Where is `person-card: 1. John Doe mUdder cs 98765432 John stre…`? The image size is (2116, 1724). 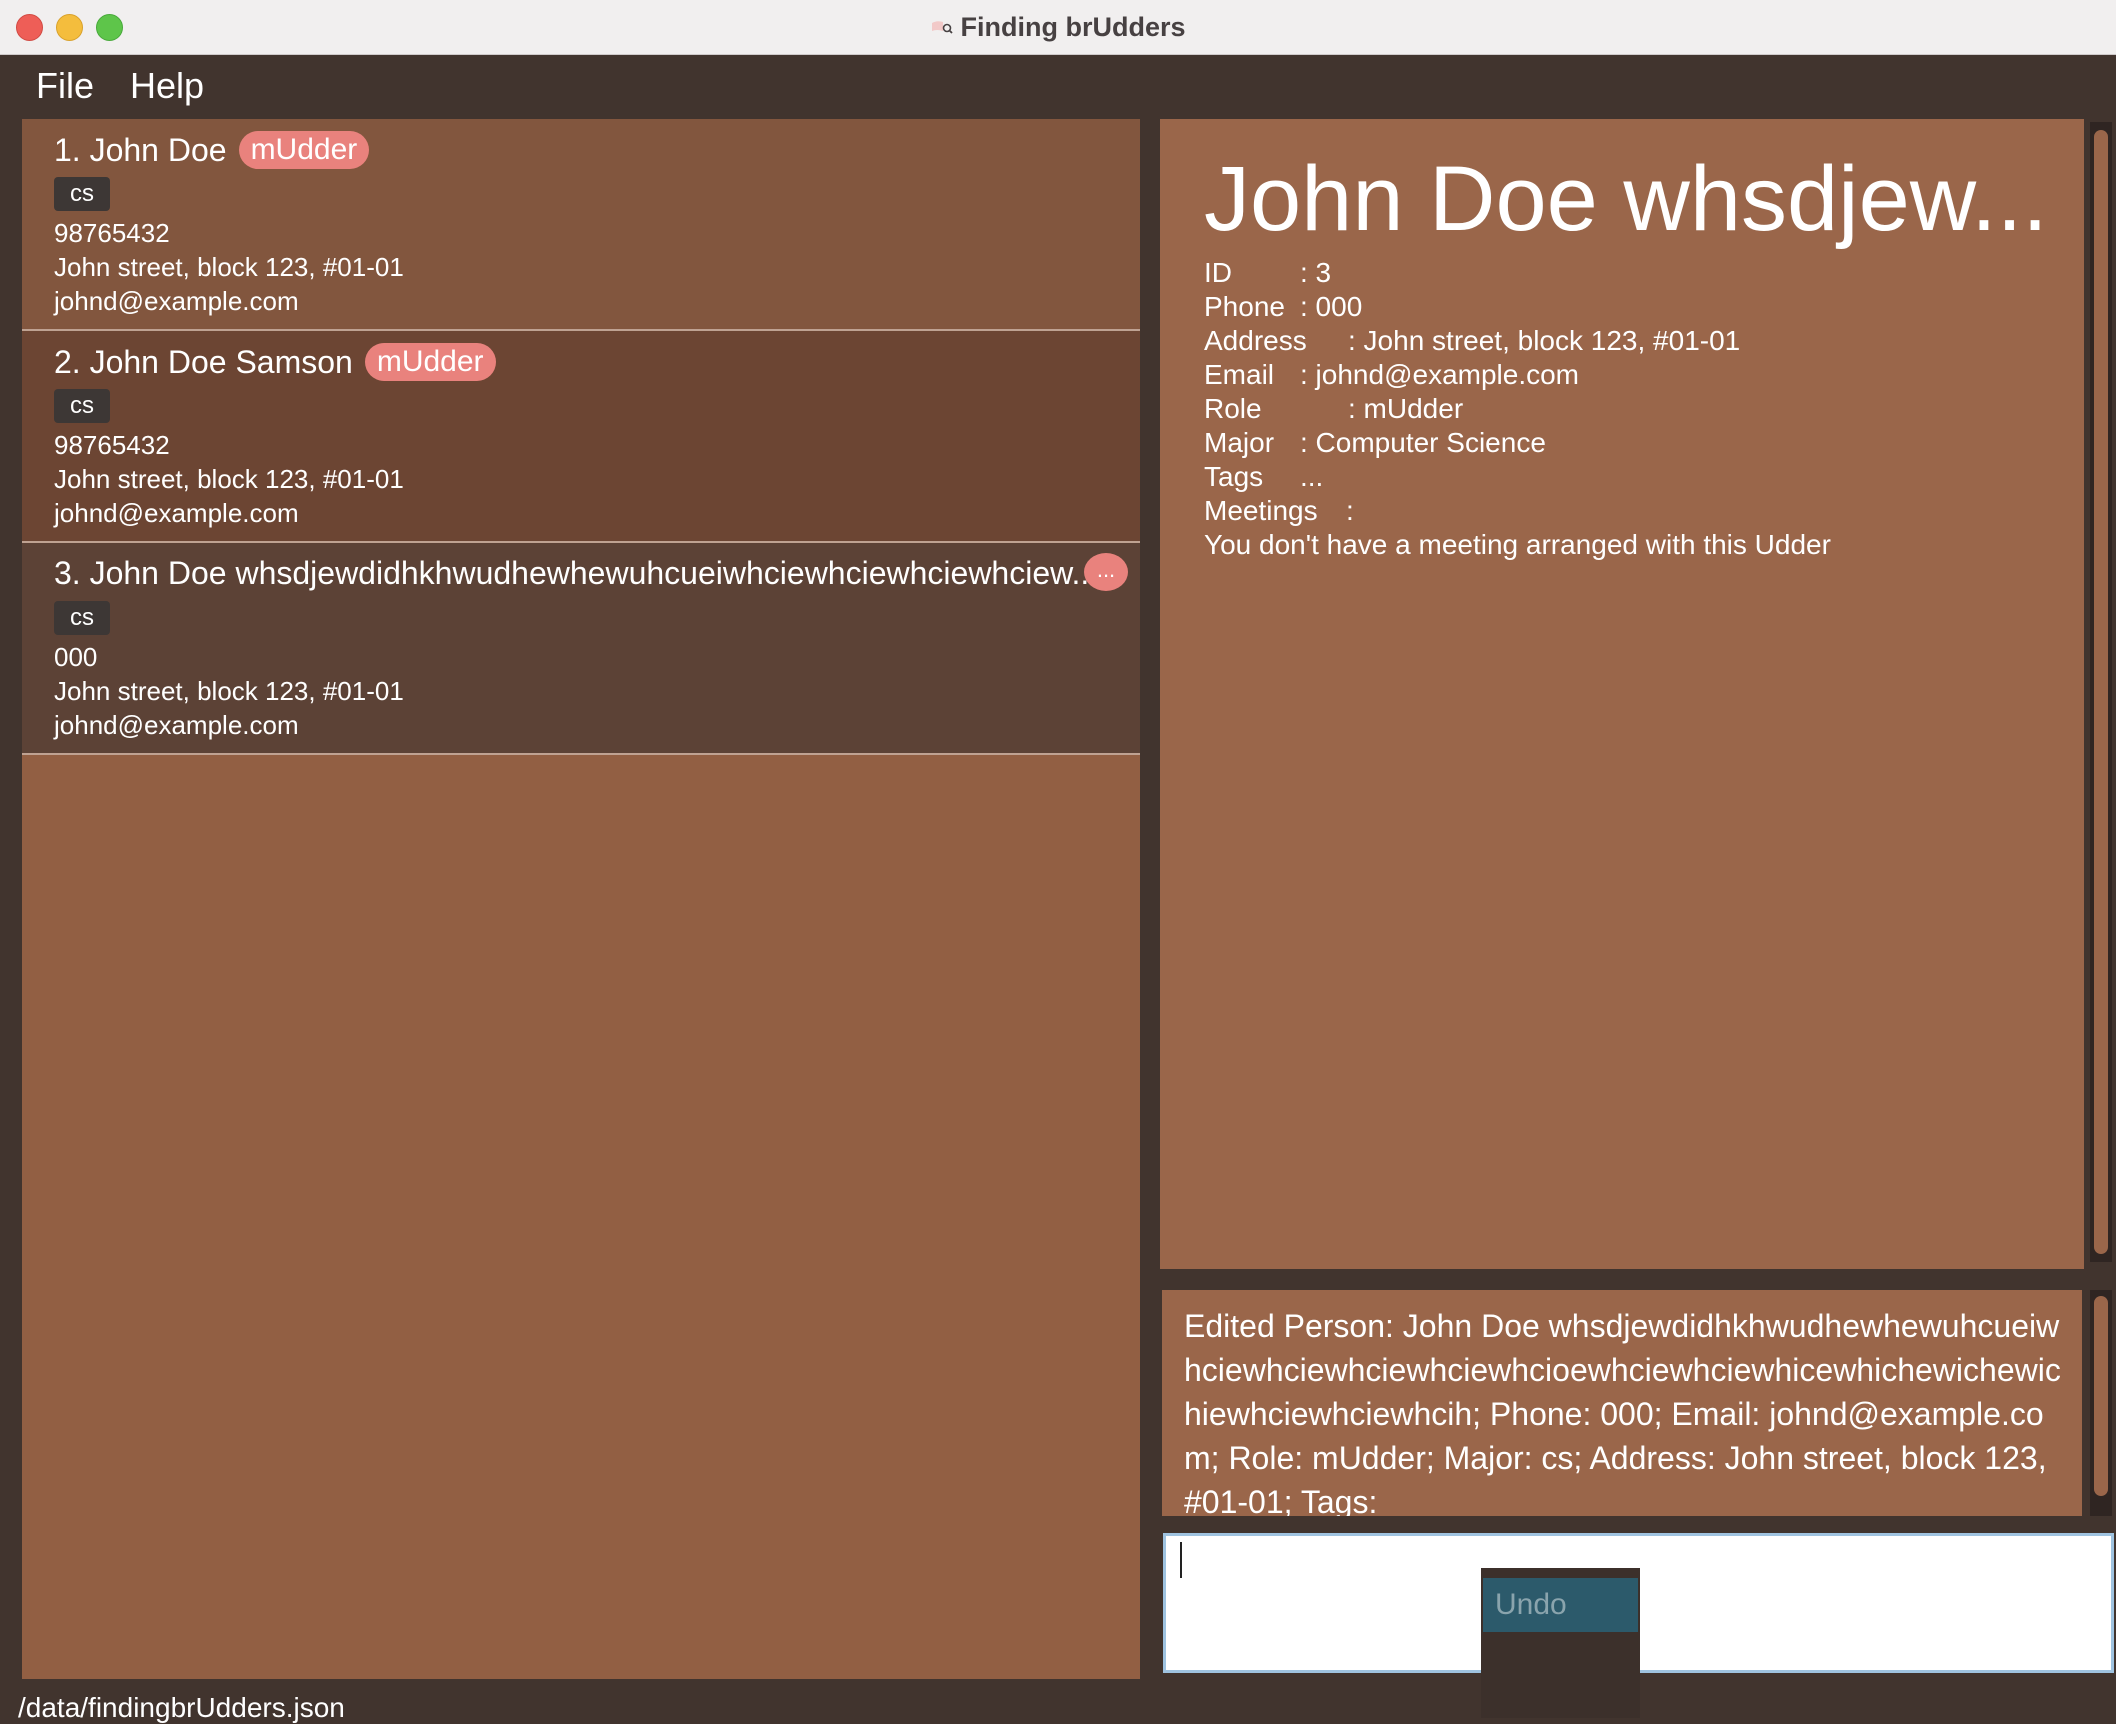 person-card: 1. John Doe mUdder cs 98765432 John stre… is located at coordinates (581, 225).